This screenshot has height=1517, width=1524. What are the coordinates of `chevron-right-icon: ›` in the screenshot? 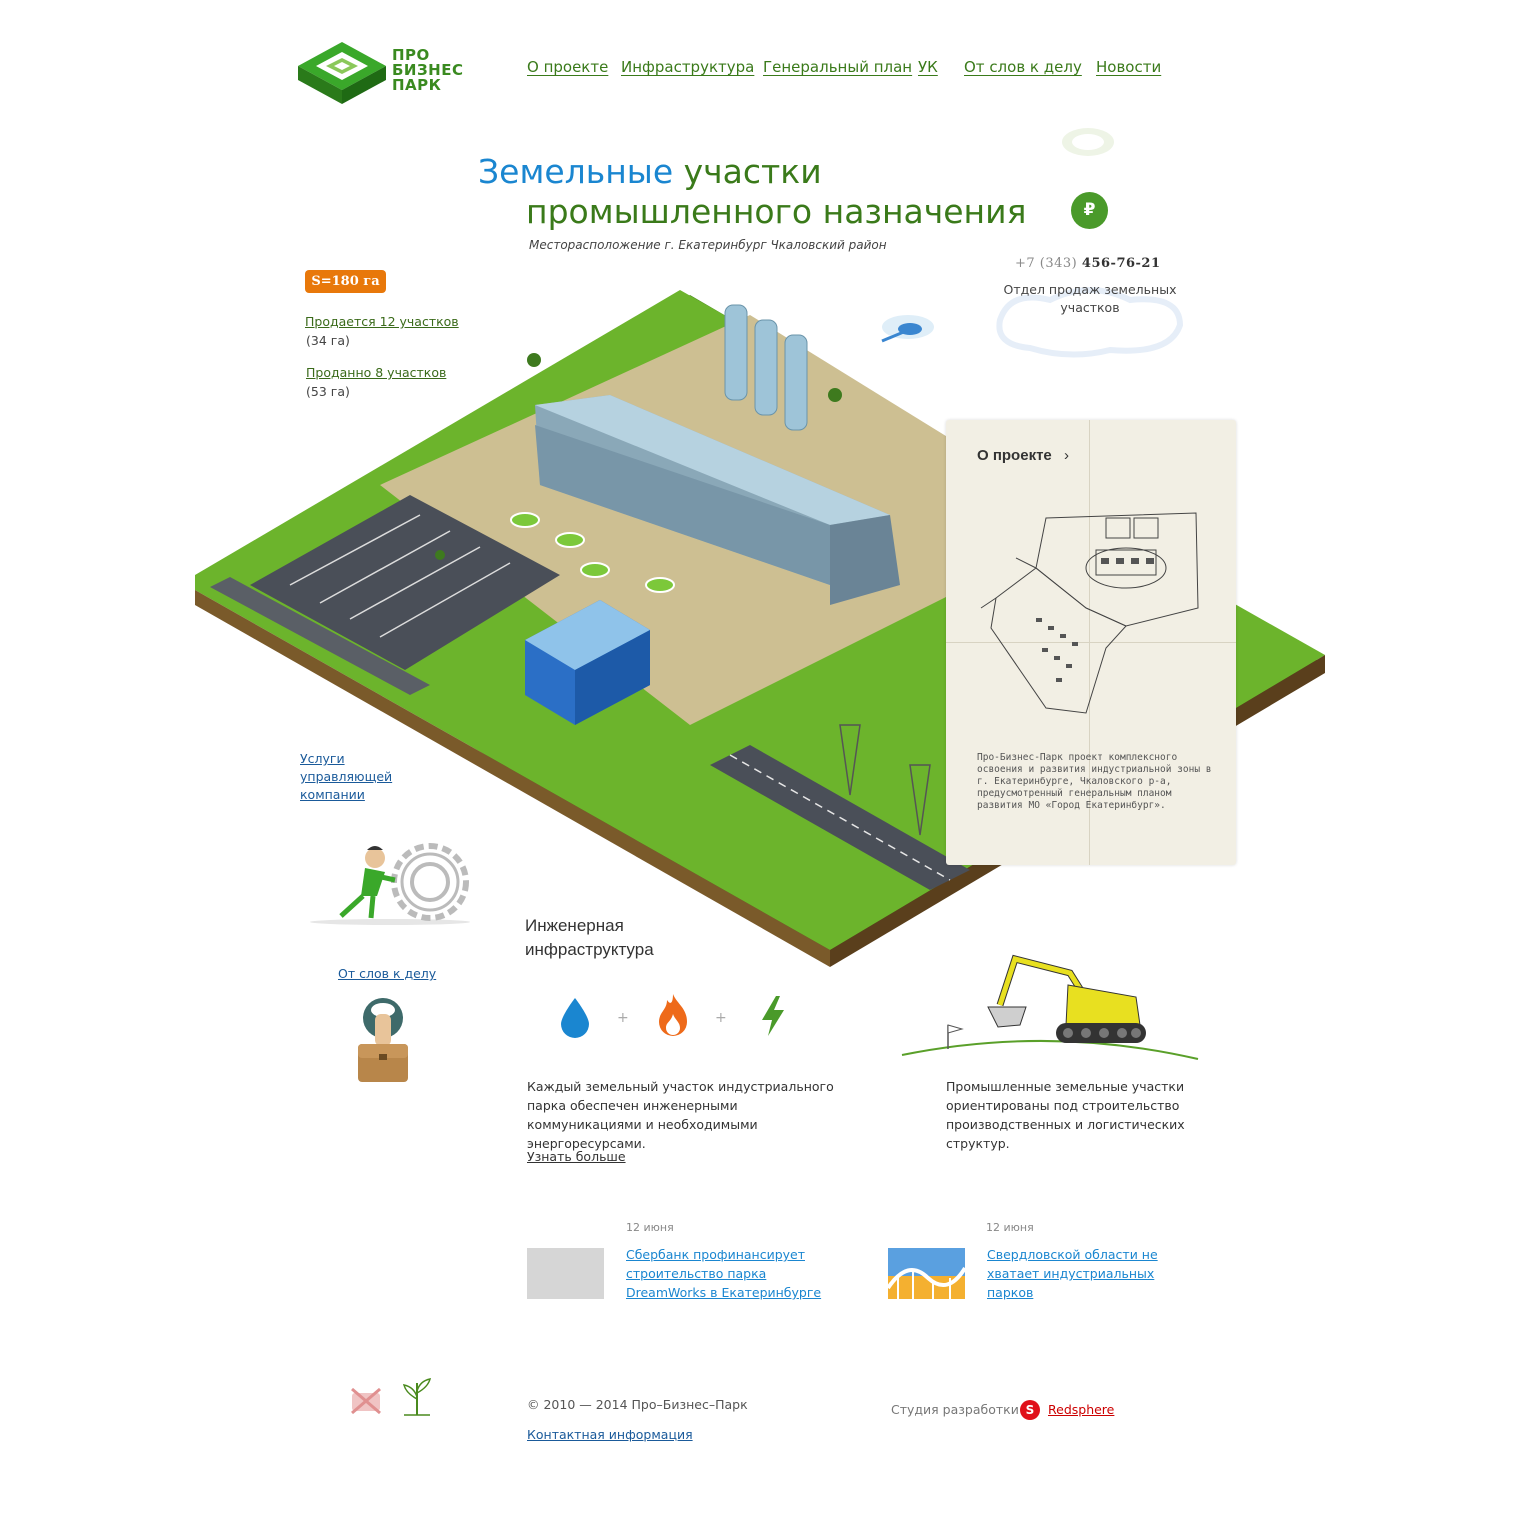 It's located at (1066, 455).